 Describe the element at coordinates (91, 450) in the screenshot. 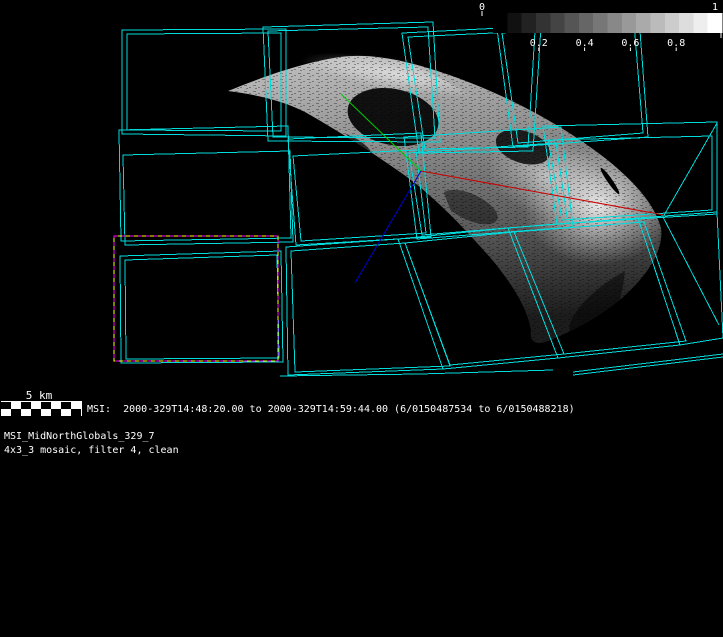

I see `sequence-description: 4x3_3 mosaic, filter 4, clean` at that location.